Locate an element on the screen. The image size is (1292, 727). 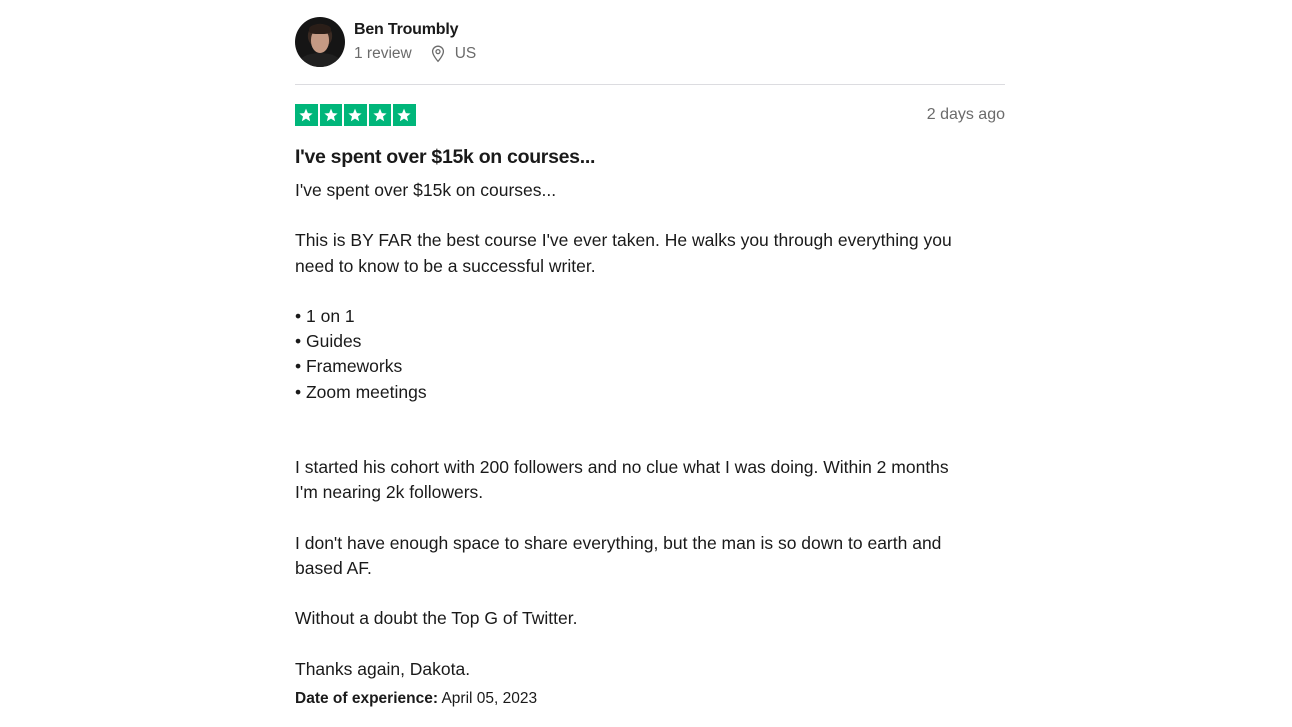
experience-date: April 05, 2023 is located at coordinates (489, 698).